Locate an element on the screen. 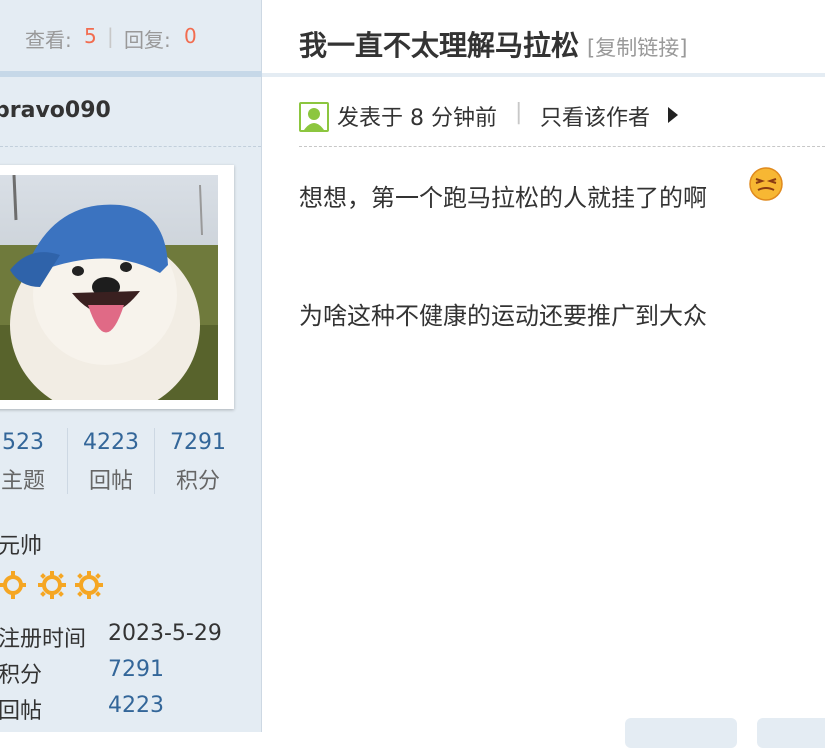 This screenshot has width=825, height=748. points-count: 7291 is located at coordinates (198, 442).